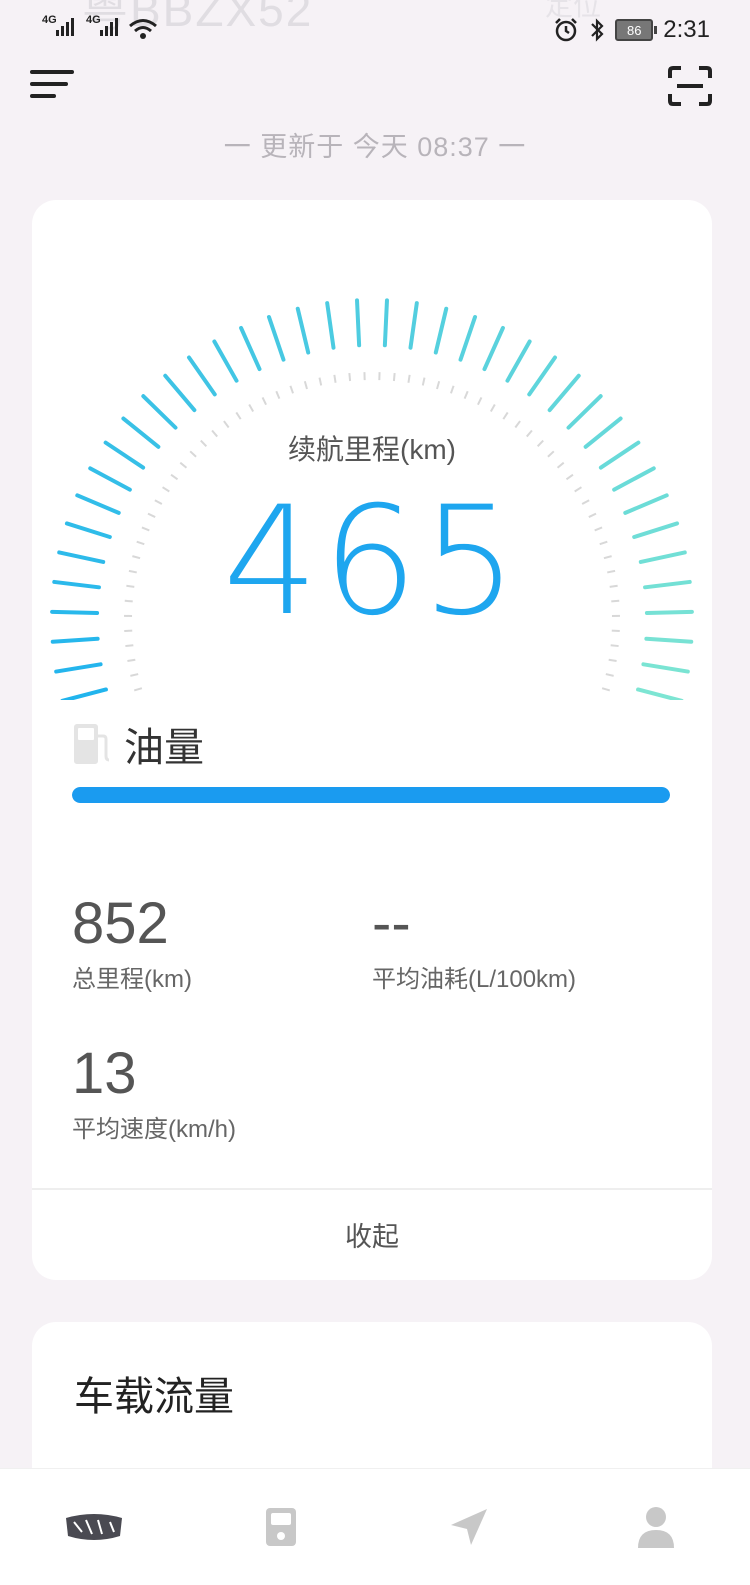 The height and width of the screenshot is (1585, 750). I want to click on wifi-icon, so click(143, 29).